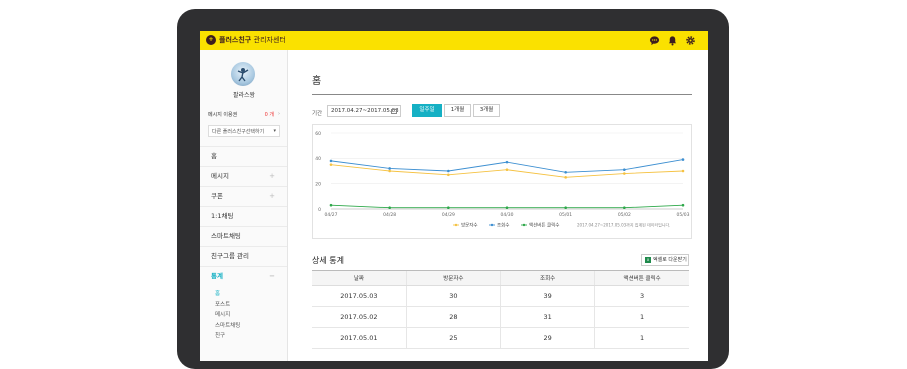 The image size is (907, 369). What do you see at coordinates (547, 278) in the screenshot?
I see `column-header-views: 조회수` at bounding box center [547, 278].